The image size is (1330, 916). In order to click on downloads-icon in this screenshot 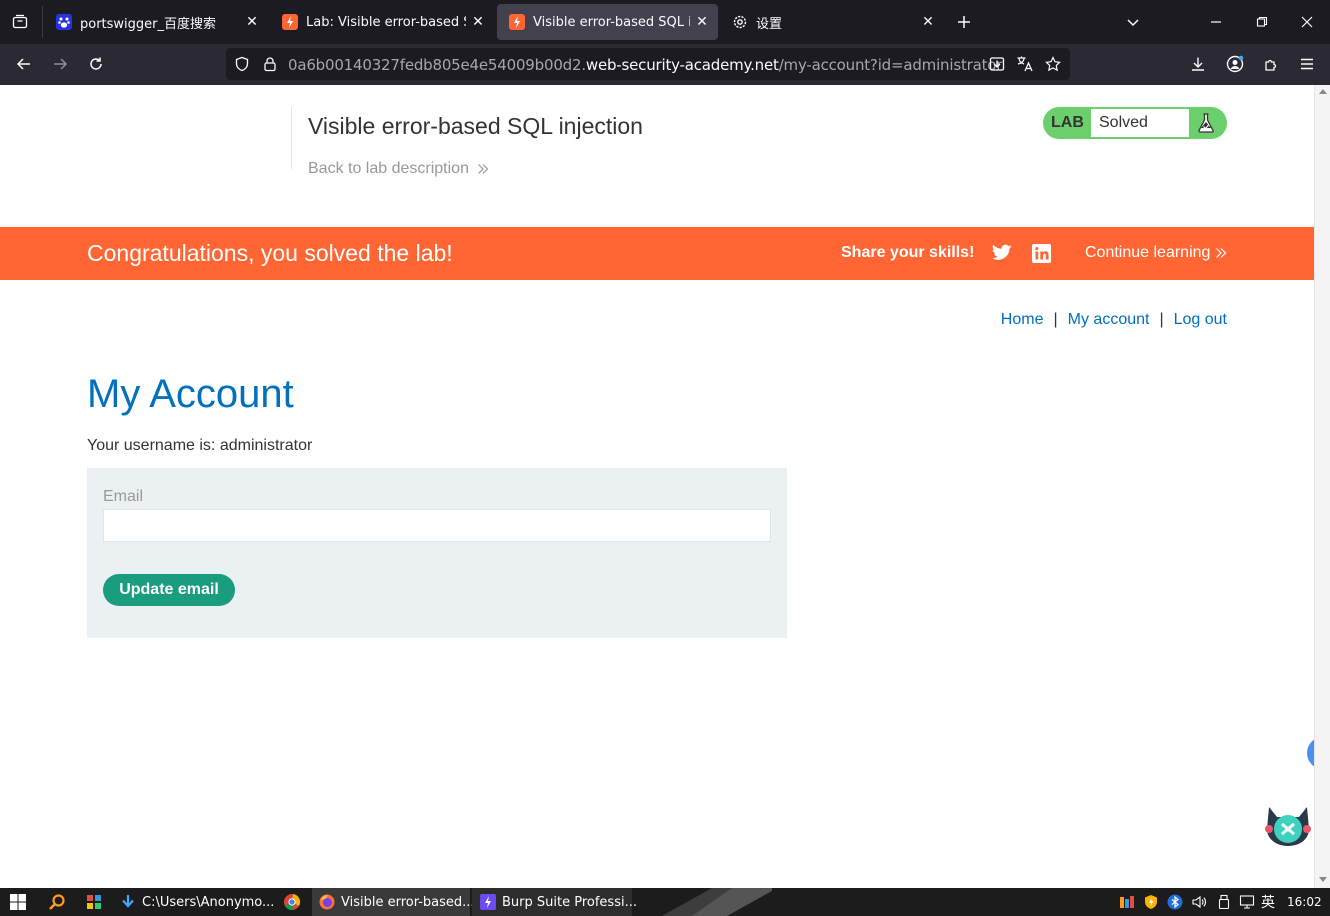, I will do `click(1198, 64)`.